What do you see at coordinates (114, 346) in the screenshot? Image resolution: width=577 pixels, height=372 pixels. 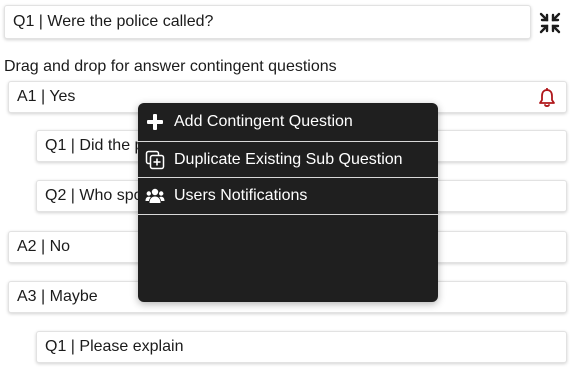 I see `sub-question-label: Q1 | Please explain` at bounding box center [114, 346].